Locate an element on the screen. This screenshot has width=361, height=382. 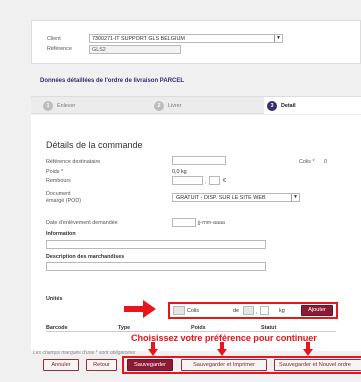
colis-value: 0 is located at coordinates (325, 162).